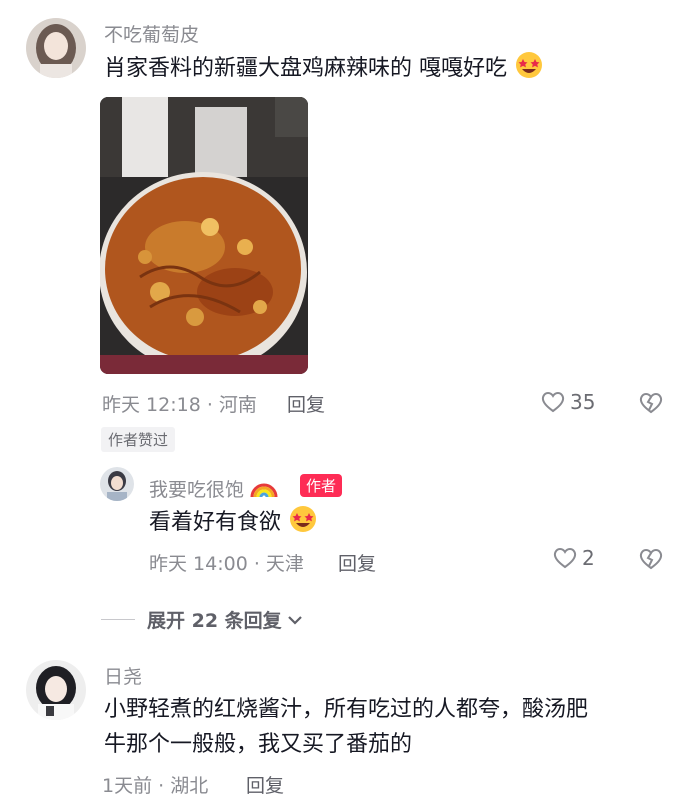  I want to click on comment-time-location: 昨天 12:18 · 河南, so click(179, 405).